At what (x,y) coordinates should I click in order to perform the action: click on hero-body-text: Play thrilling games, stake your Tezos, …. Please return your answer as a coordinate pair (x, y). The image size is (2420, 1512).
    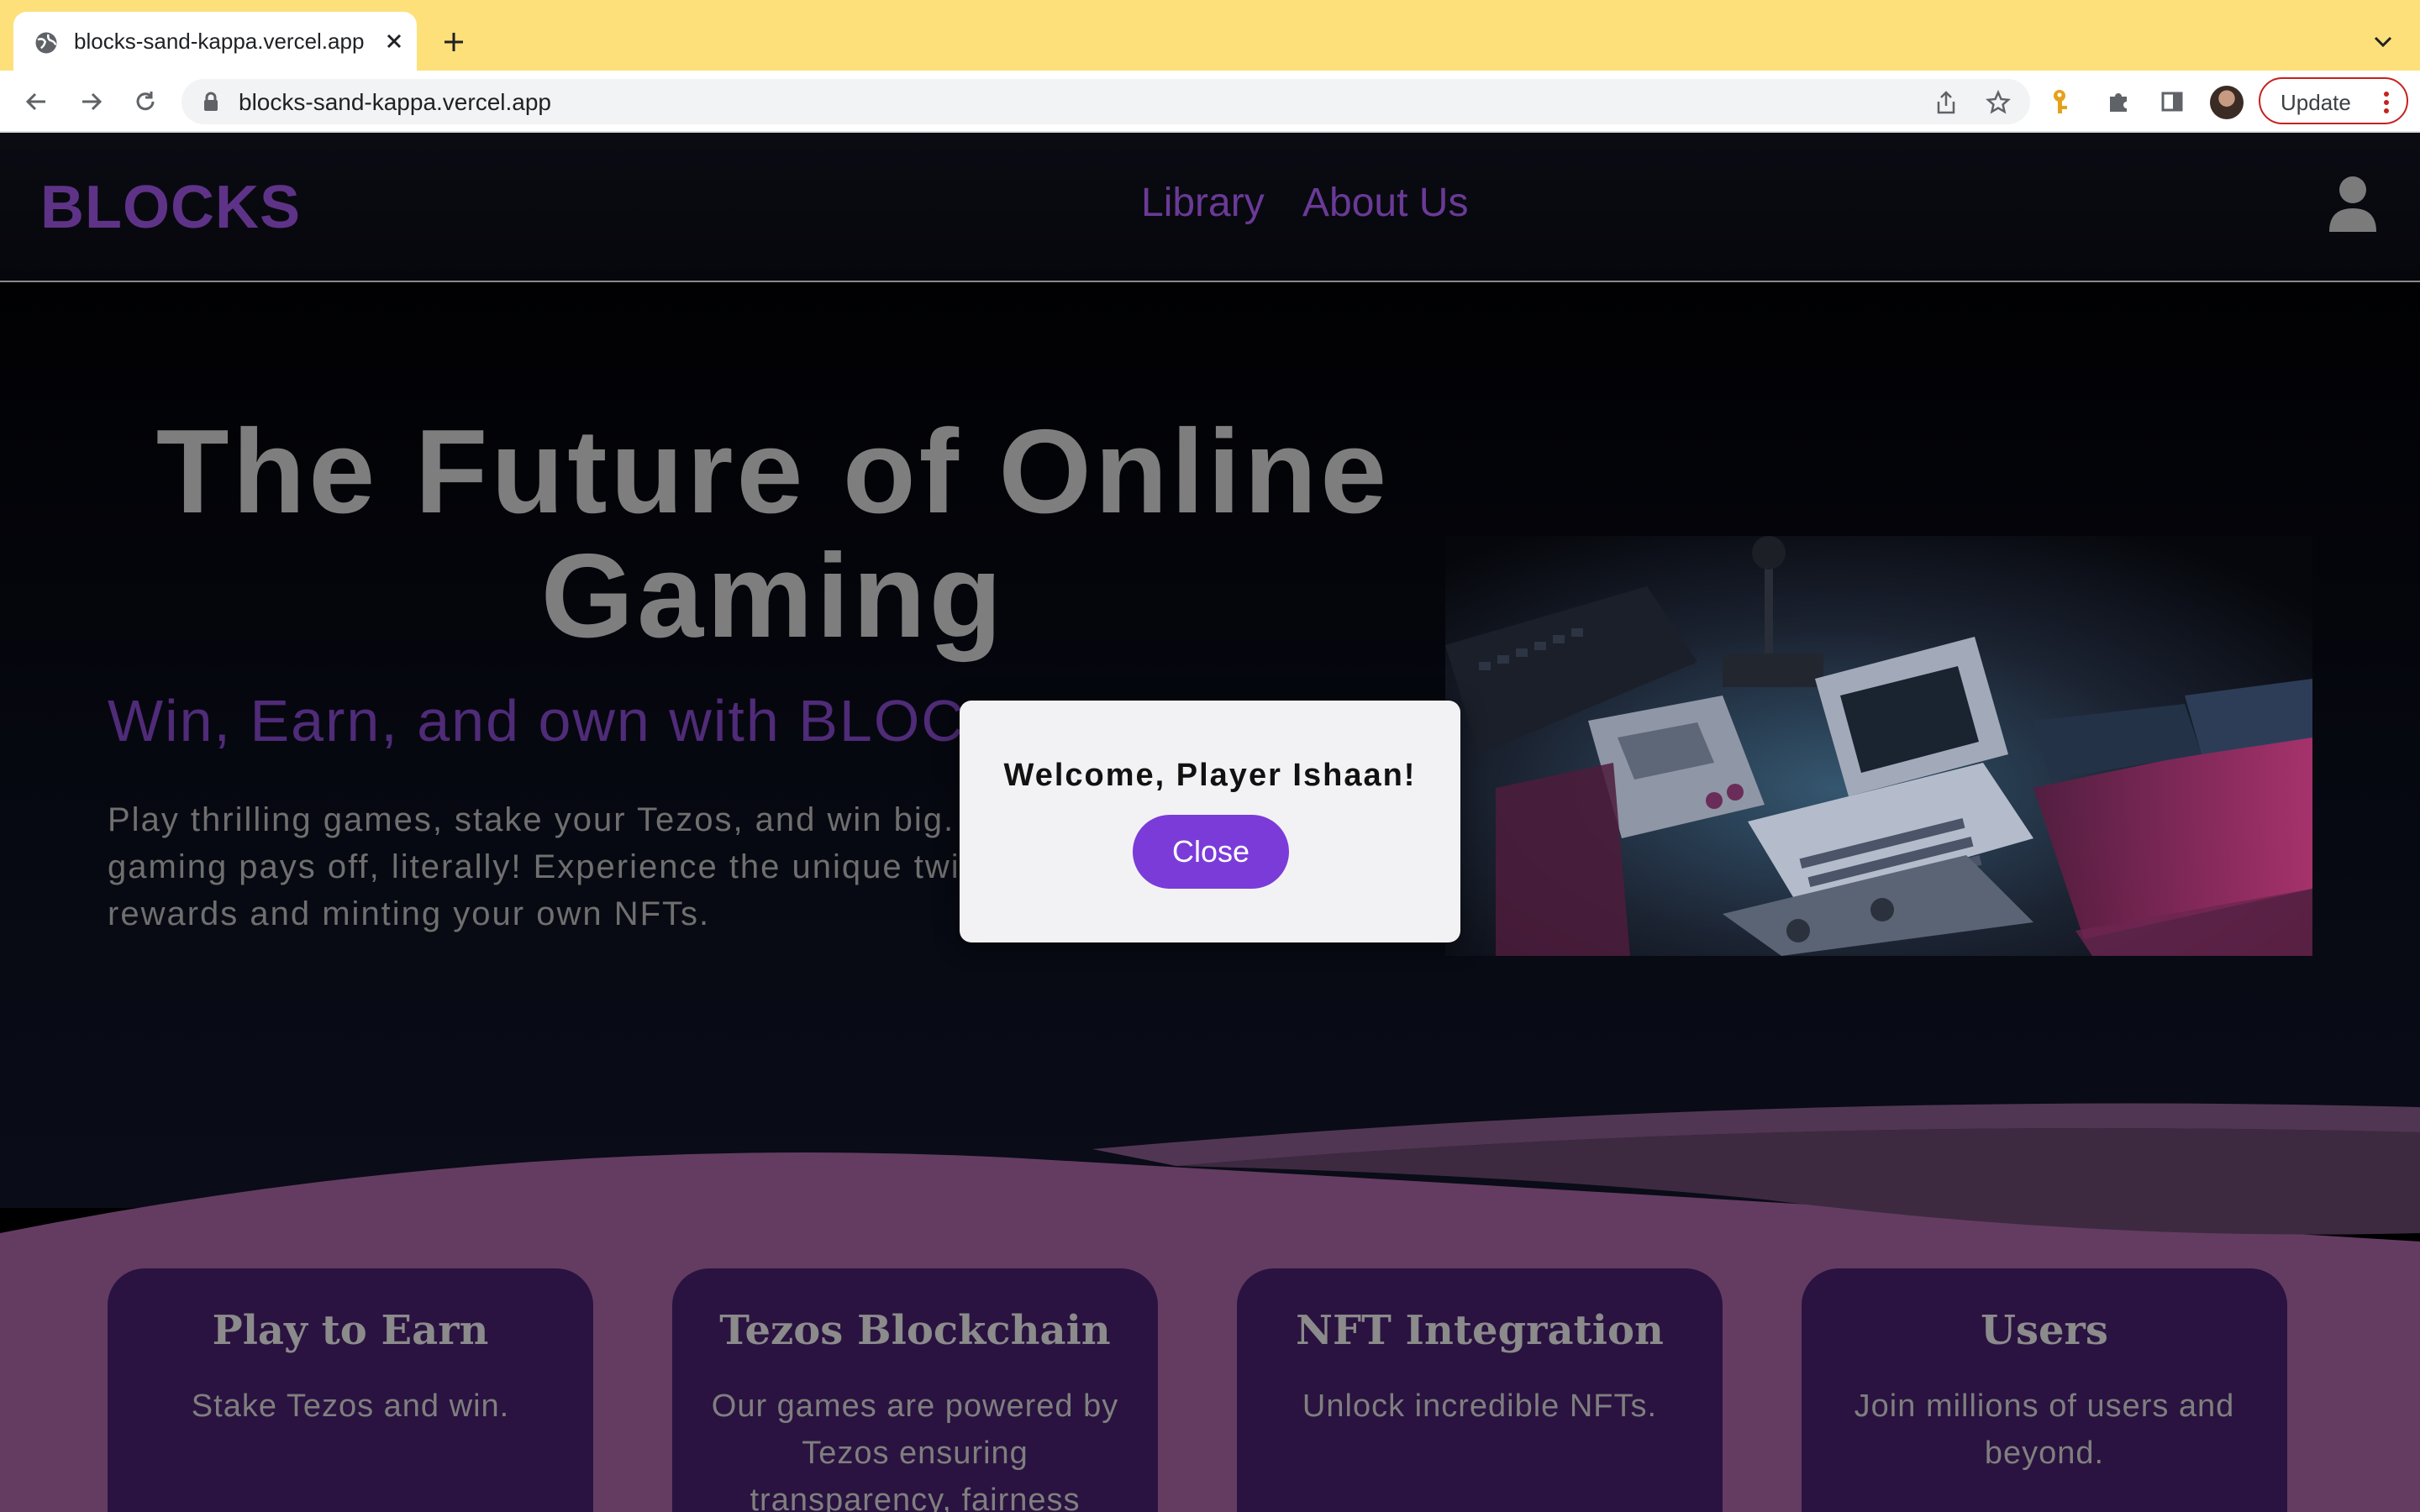
    Looking at the image, I should click on (534, 866).